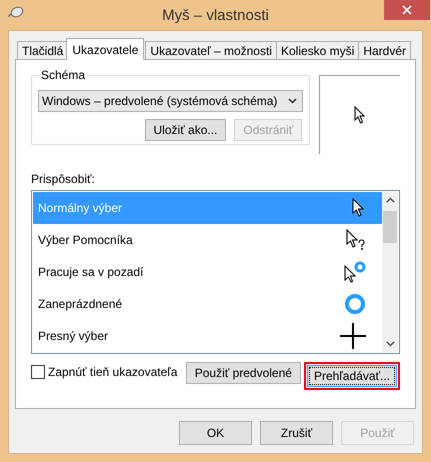  Describe the element at coordinates (353, 336) in the screenshot. I see `crosshair-icon` at that location.